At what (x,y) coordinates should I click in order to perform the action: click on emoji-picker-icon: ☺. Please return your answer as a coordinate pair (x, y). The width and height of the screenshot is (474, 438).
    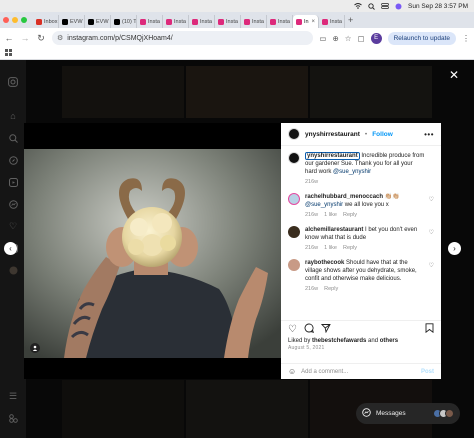
    Looking at the image, I should click on (292, 371).